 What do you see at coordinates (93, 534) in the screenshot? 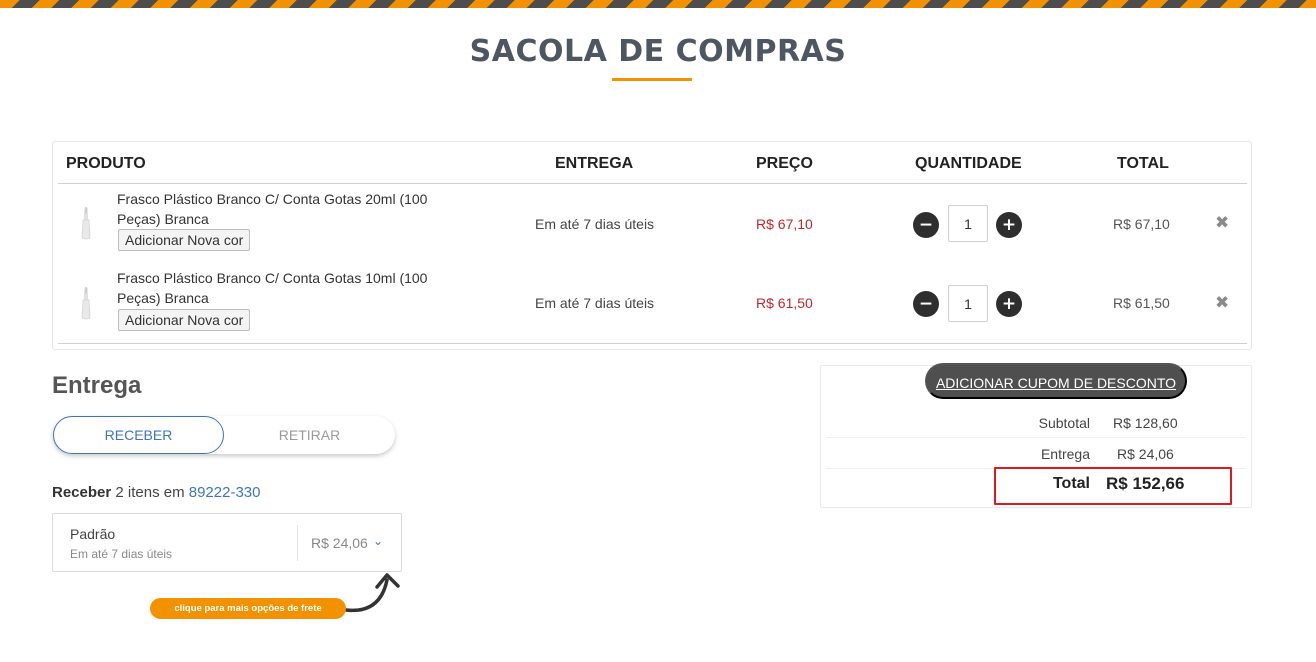
I see `shipping-option-name: Padrão` at bounding box center [93, 534].